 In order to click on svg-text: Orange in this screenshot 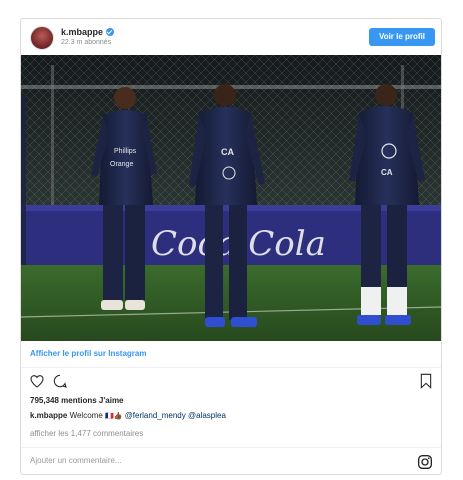, I will do `click(121, 164)`.